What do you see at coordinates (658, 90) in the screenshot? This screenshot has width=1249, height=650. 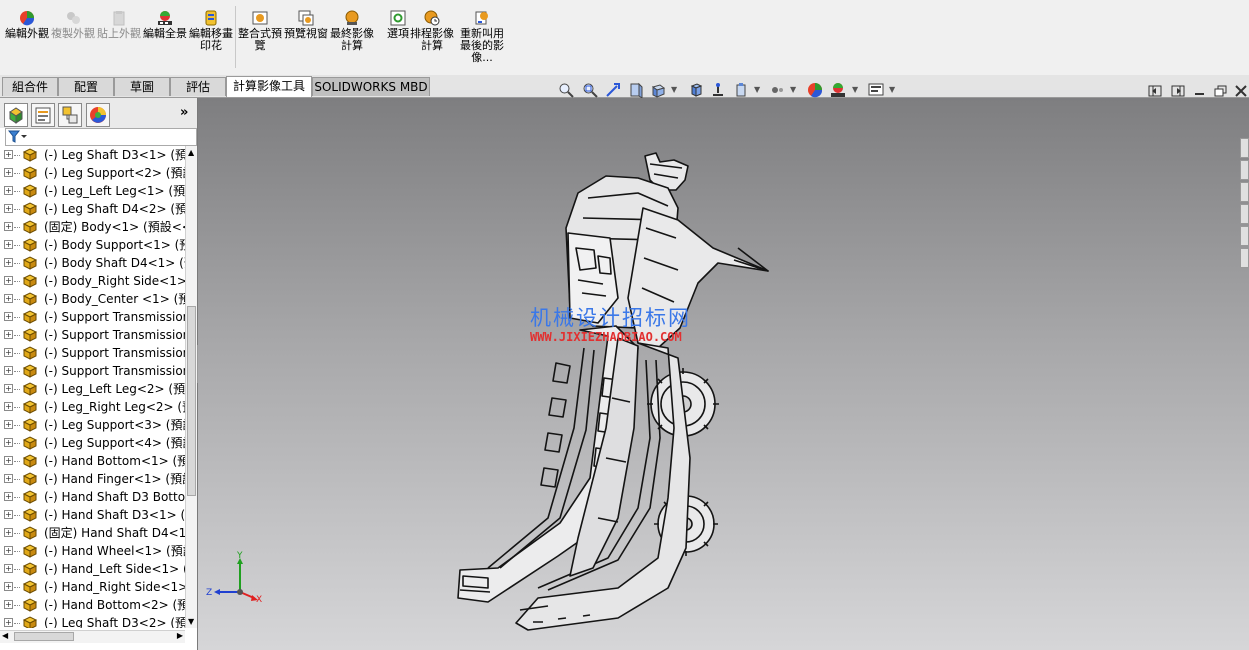 I see `view-orientation-icon` at bounding box center [658, 90].